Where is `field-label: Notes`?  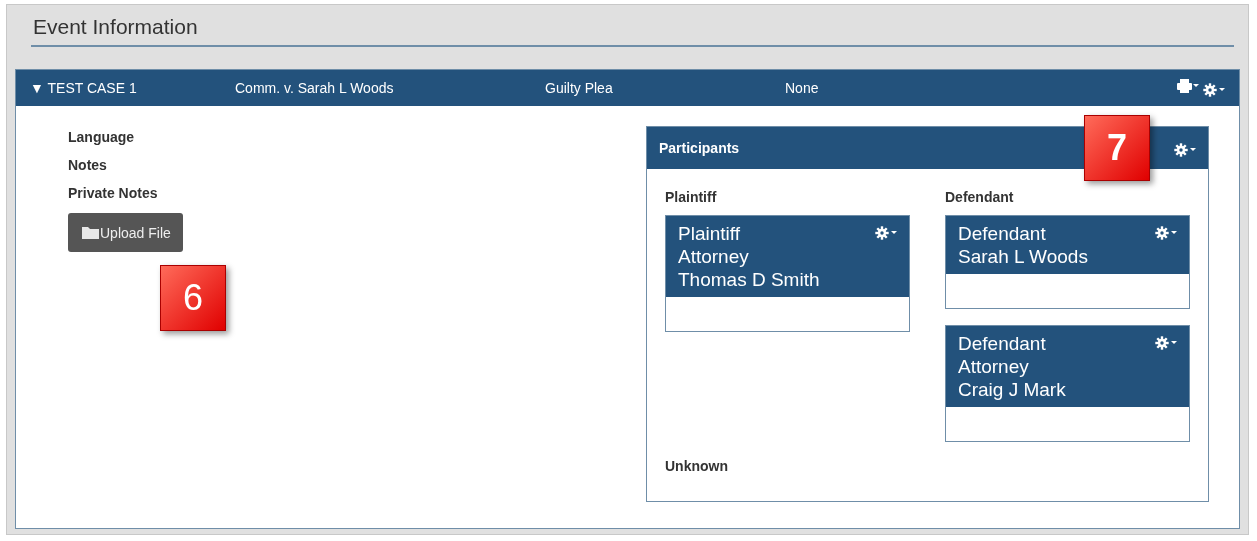
field-label: Notes is located at coordinates (88, 165).